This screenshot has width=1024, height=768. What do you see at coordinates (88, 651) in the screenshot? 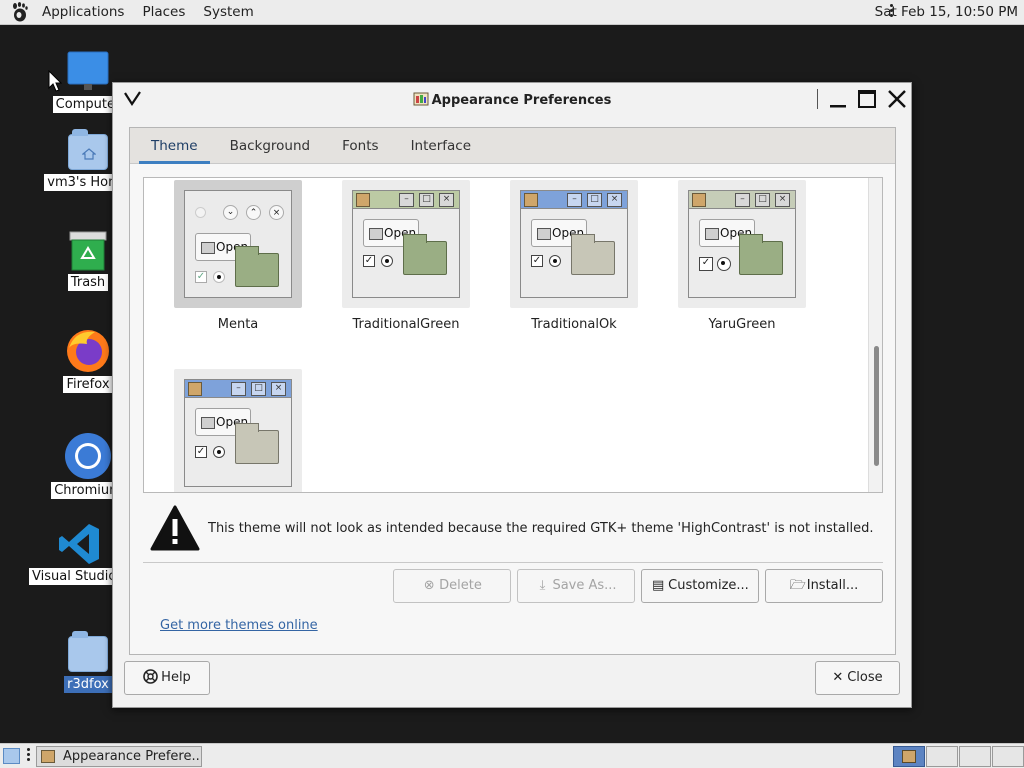
I see `folder-icon` at bounding box center [88, 651].